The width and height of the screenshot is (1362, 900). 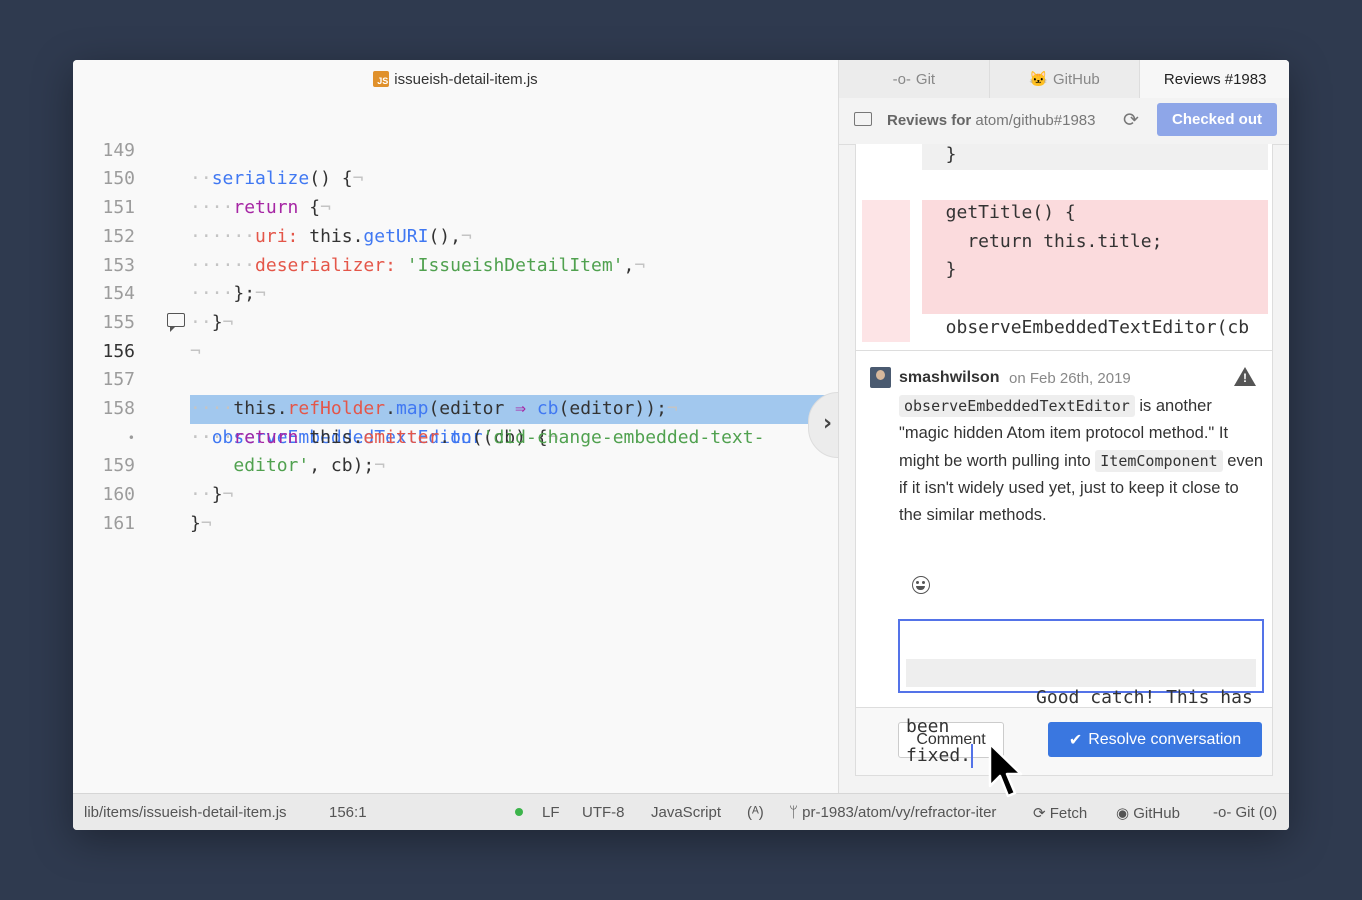 I want to click on tab-github: 🐱 GitHub, so click(x=1065, y=79).